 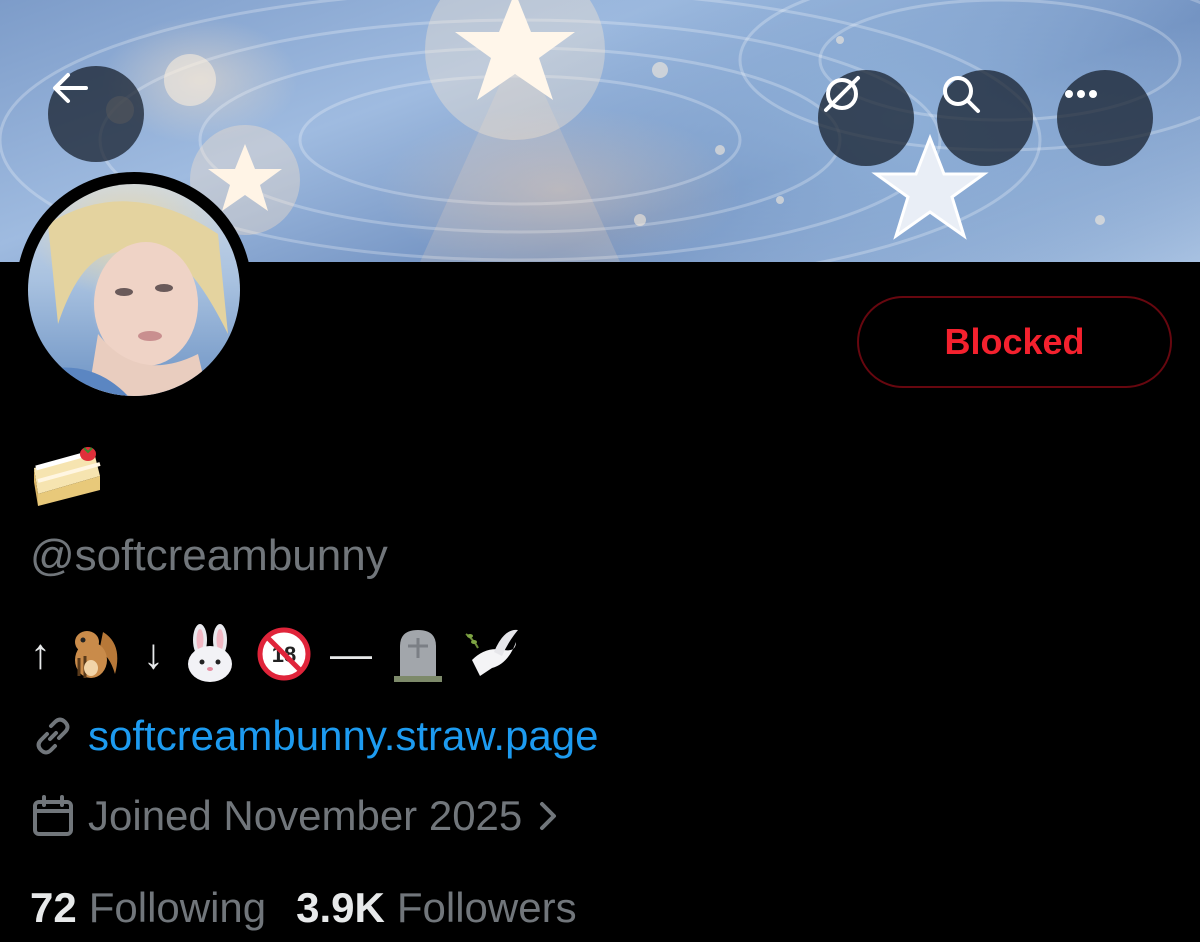 What do you see at coordinates (40, 653) in the screenshot?
I see `bio-up-arrow: ↑` at bounding box center [40, 653].